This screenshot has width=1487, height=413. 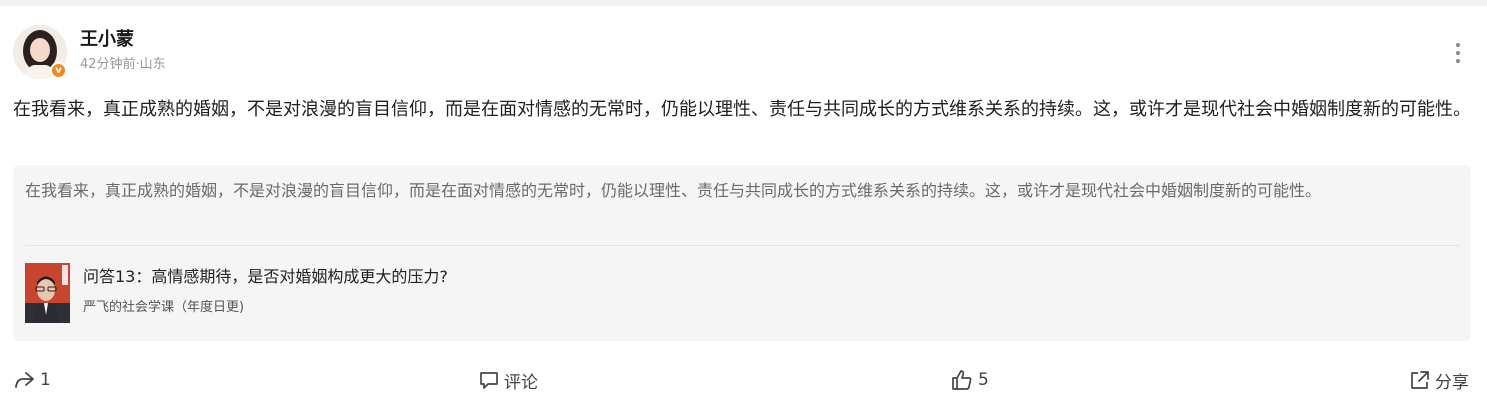 What do you see at coordinates (265, 277) in the screenshot?
I see `quote-card-title: 问答13：高情感期待，是否对婚姻构成更大的压力?` at bounding box center [265, 277].